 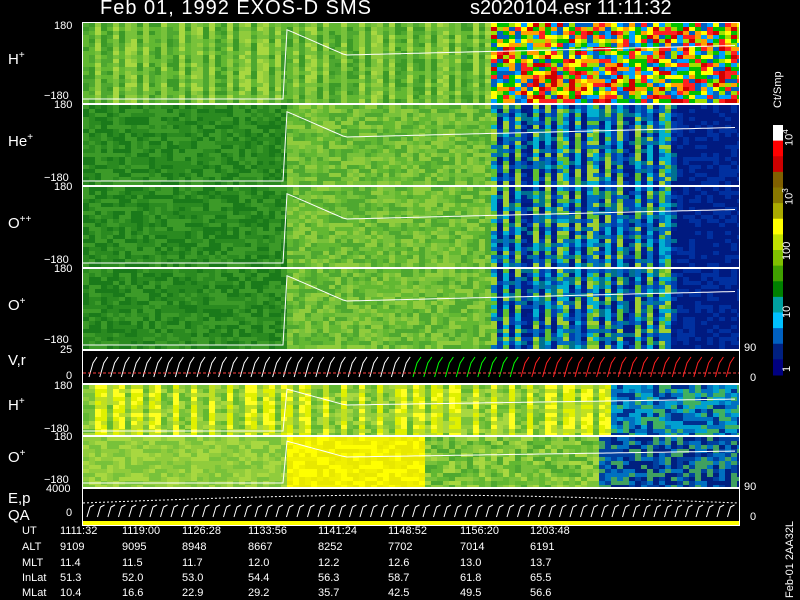 What do you see at coordinates (20, 223) in the screenshot?
I see `panel-label-opp: O++` at bounding box center [20, 223].